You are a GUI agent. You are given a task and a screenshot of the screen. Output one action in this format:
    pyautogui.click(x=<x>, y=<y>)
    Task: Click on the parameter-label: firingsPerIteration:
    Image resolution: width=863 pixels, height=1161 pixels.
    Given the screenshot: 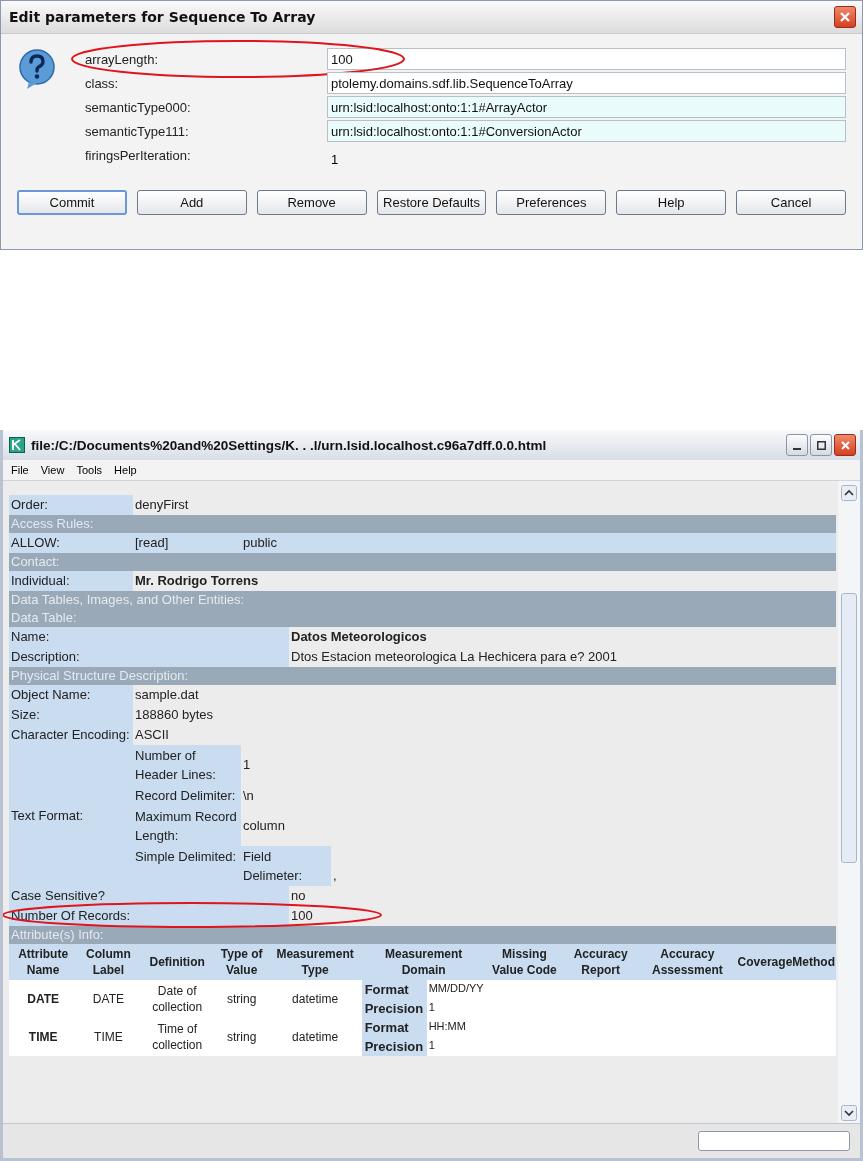 What is the action you would take?
    pyautogui.click(x=138, y=155)
    